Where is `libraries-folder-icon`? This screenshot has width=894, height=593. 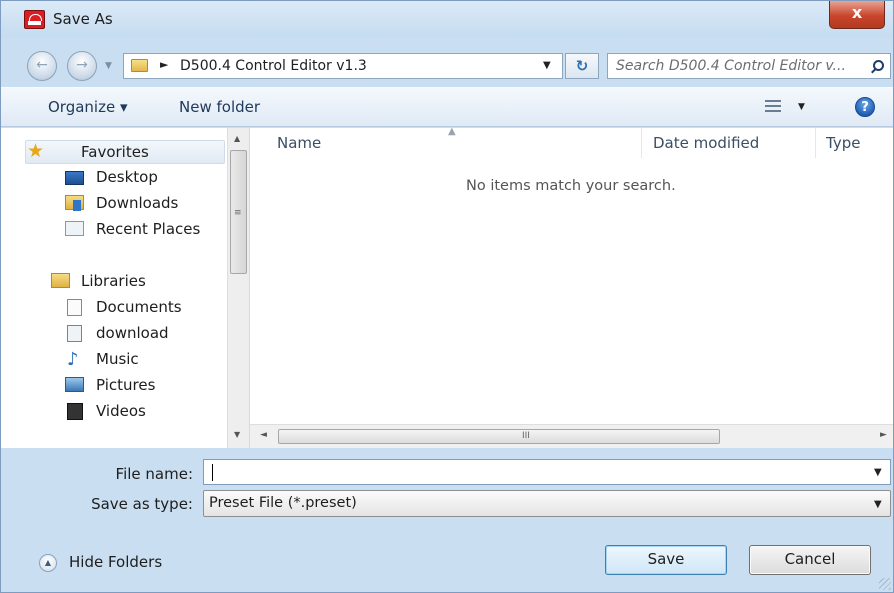 libraries-folder-icon is located at coordinates (60, 280).